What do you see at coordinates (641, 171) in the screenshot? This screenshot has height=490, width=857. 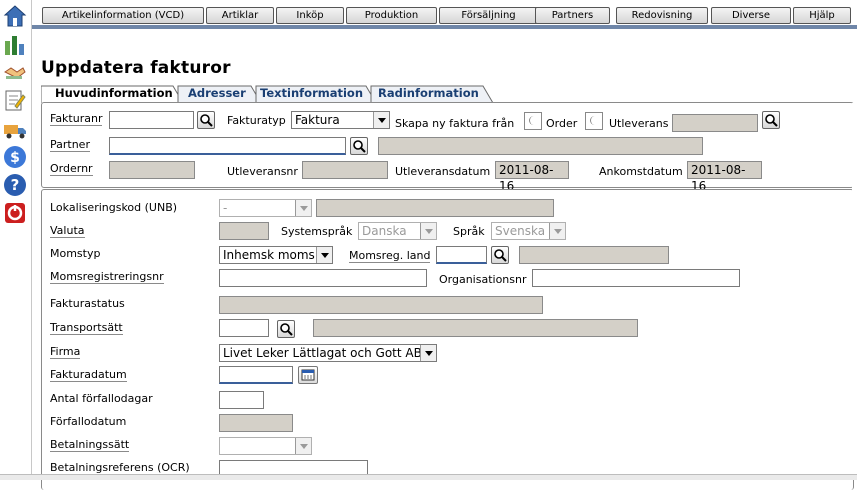 I see `ankomstdatum-label: Ankomstdatum` at bounding box center [641, 171].